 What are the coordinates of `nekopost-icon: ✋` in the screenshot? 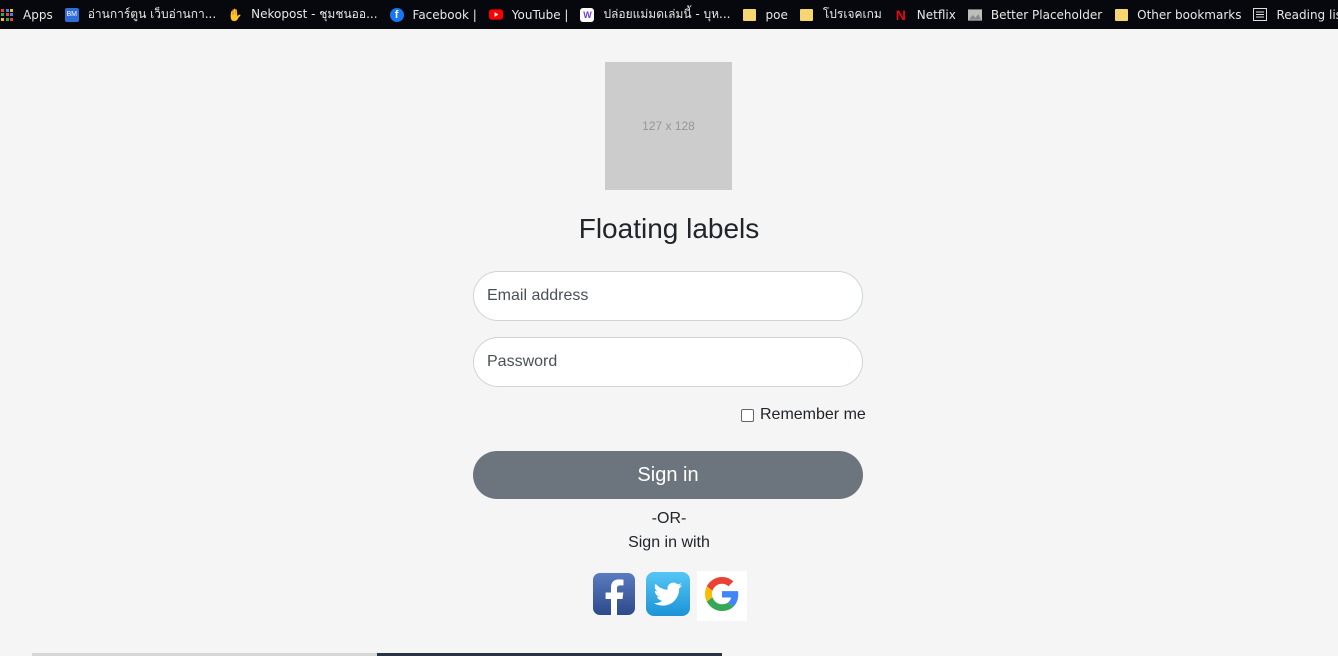 It's located at (235, 14).